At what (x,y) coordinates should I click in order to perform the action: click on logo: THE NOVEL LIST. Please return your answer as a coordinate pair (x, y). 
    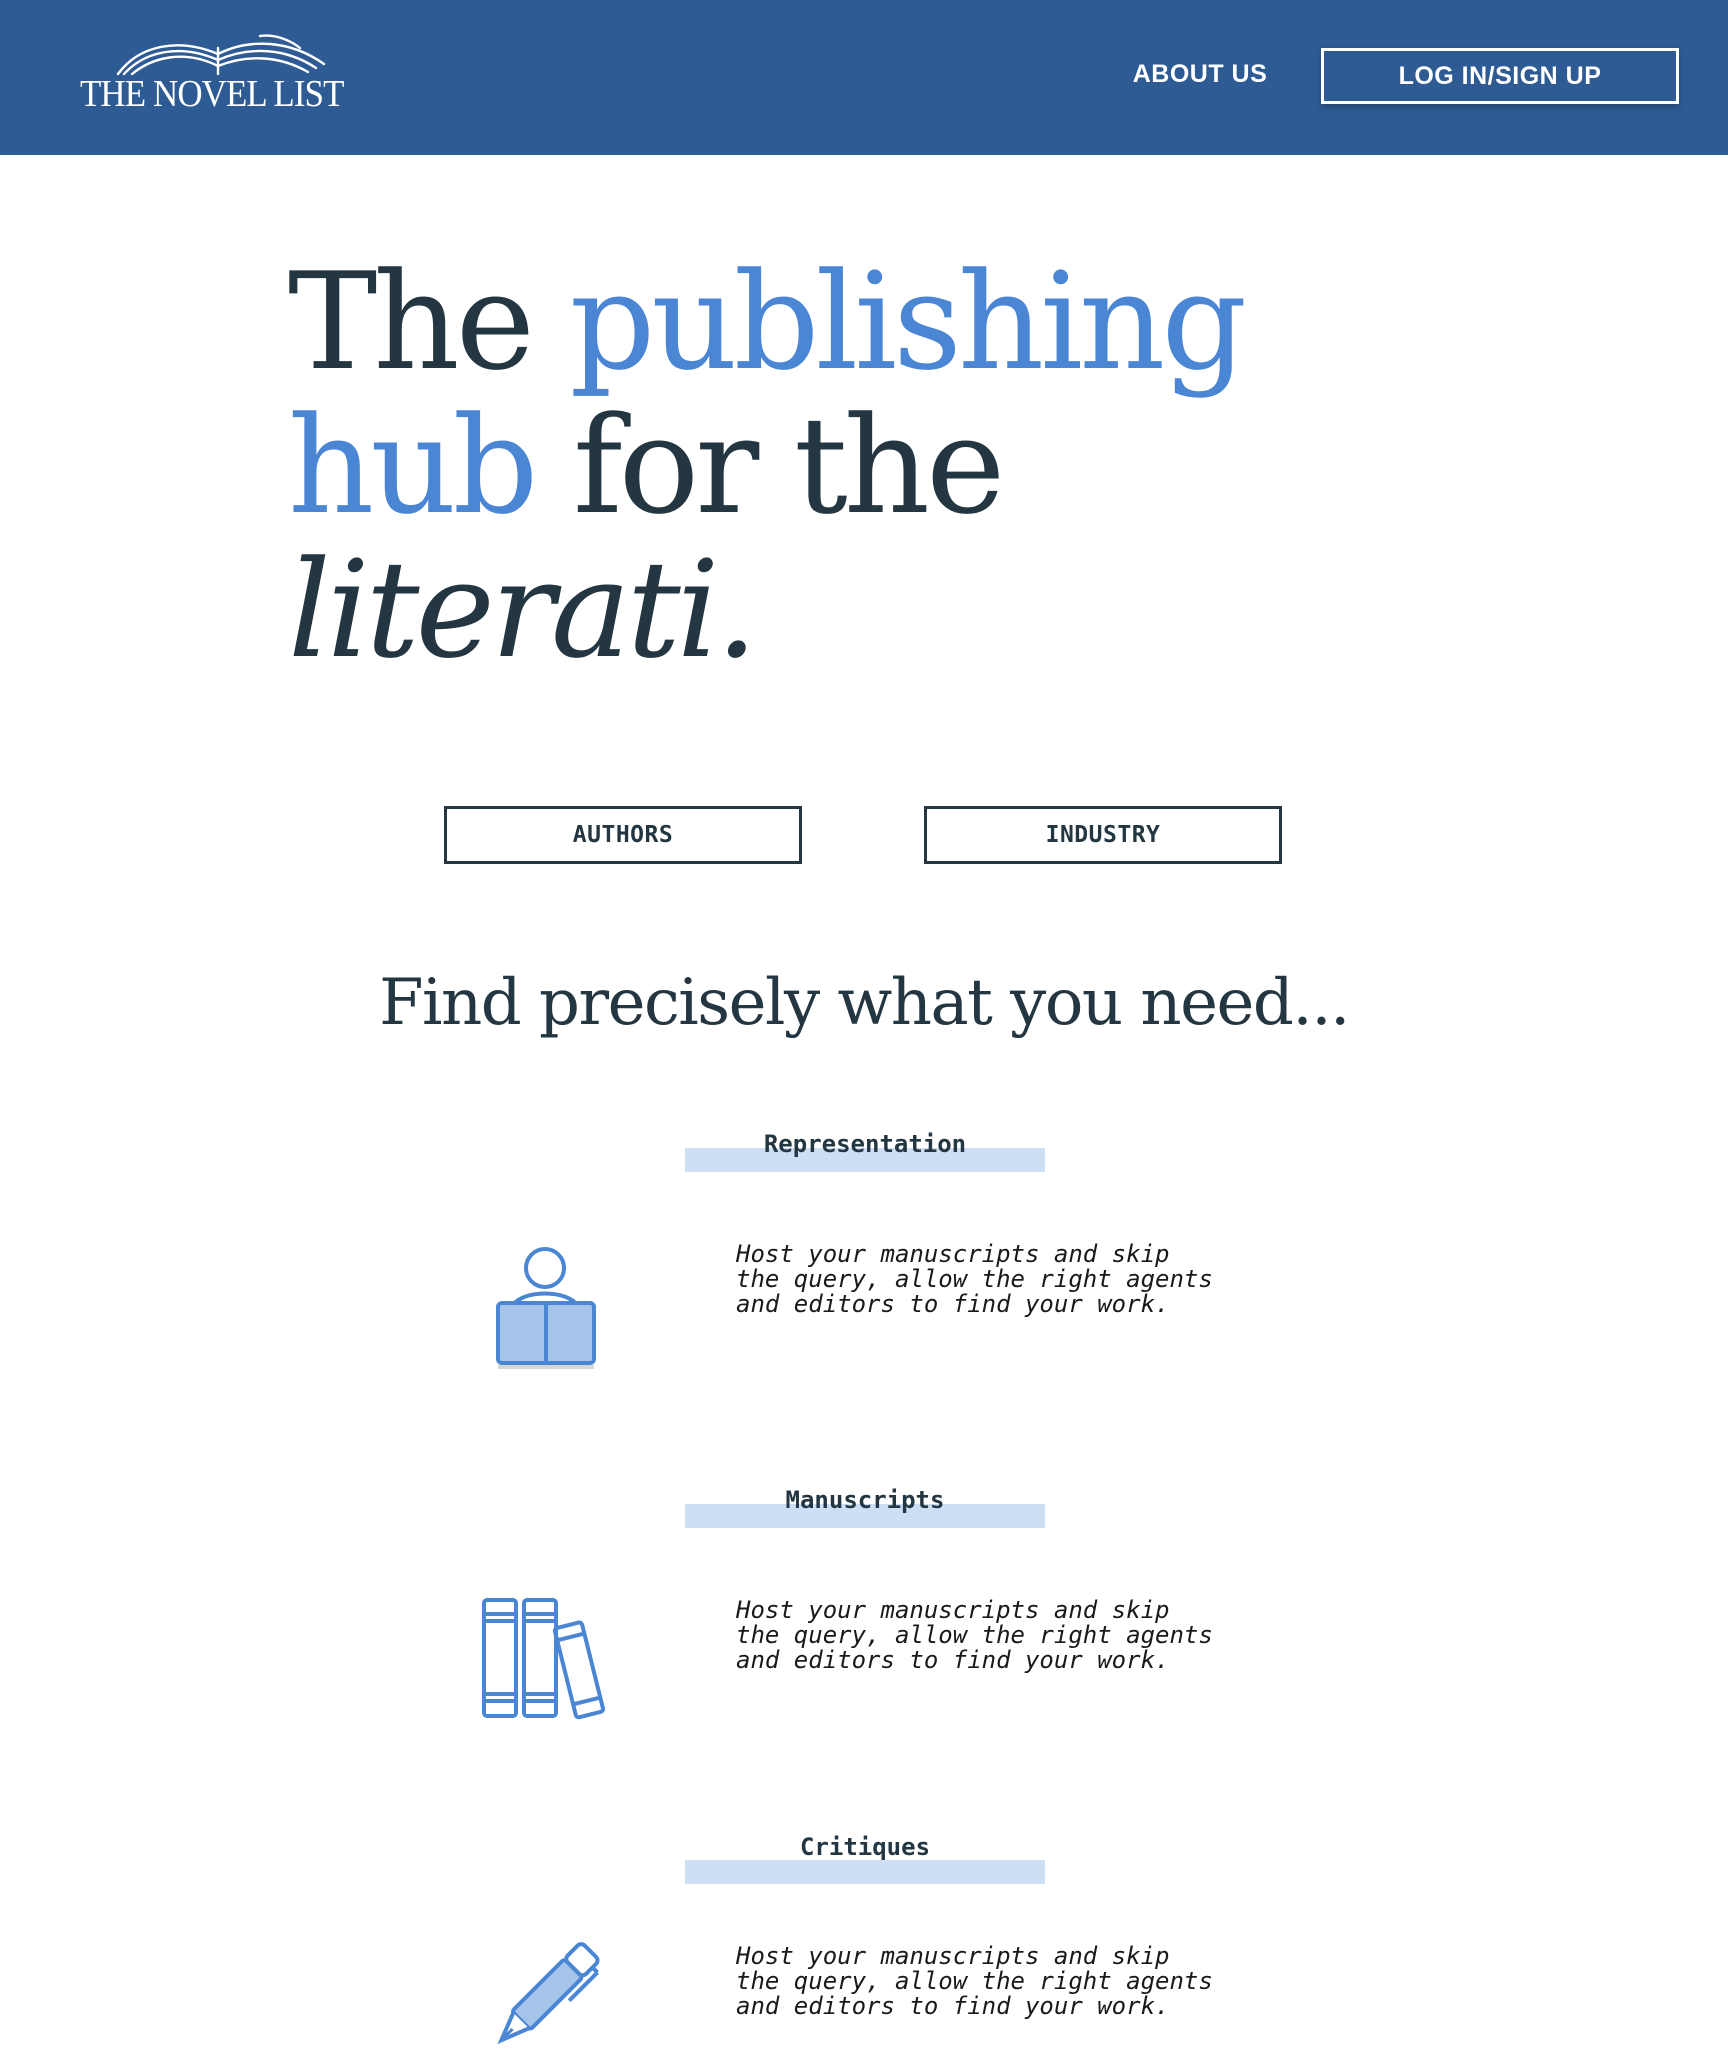
    Looking at the image, I should click on (212, 74).